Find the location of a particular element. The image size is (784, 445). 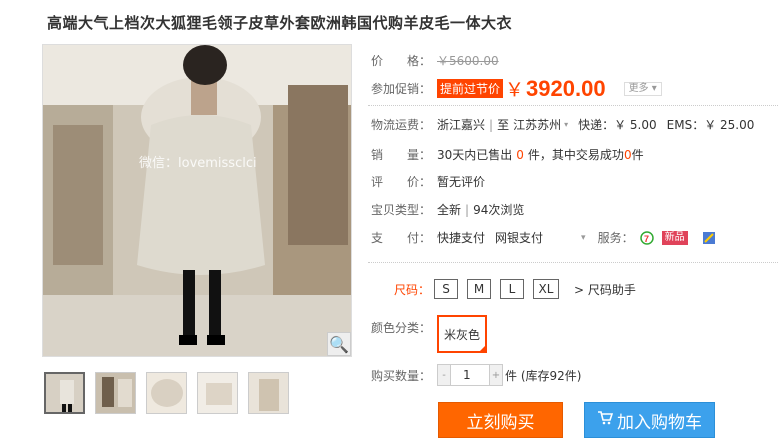

payment-row: 支 付： 快捷支付 网银支付 ▾ 服务： 7 新品 is located at coordinates (543, 237).